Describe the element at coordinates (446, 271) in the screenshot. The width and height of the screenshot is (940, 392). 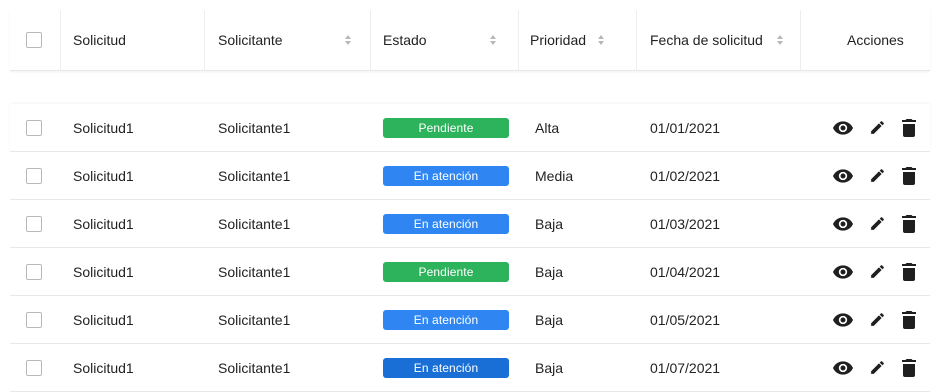
I see `status-badge: Pendiente` at that location.